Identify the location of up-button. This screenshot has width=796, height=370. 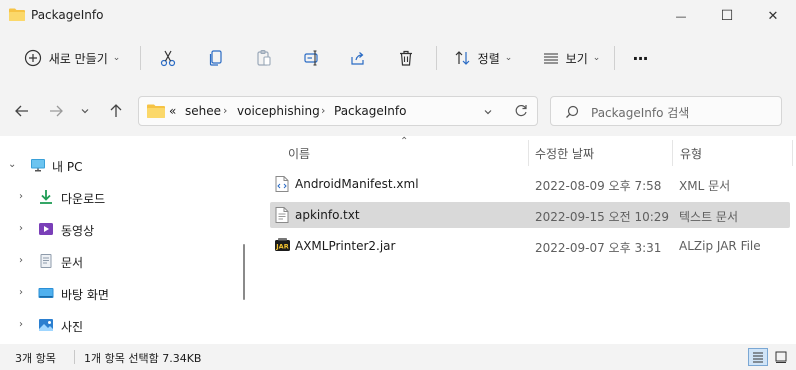
(116, 111).